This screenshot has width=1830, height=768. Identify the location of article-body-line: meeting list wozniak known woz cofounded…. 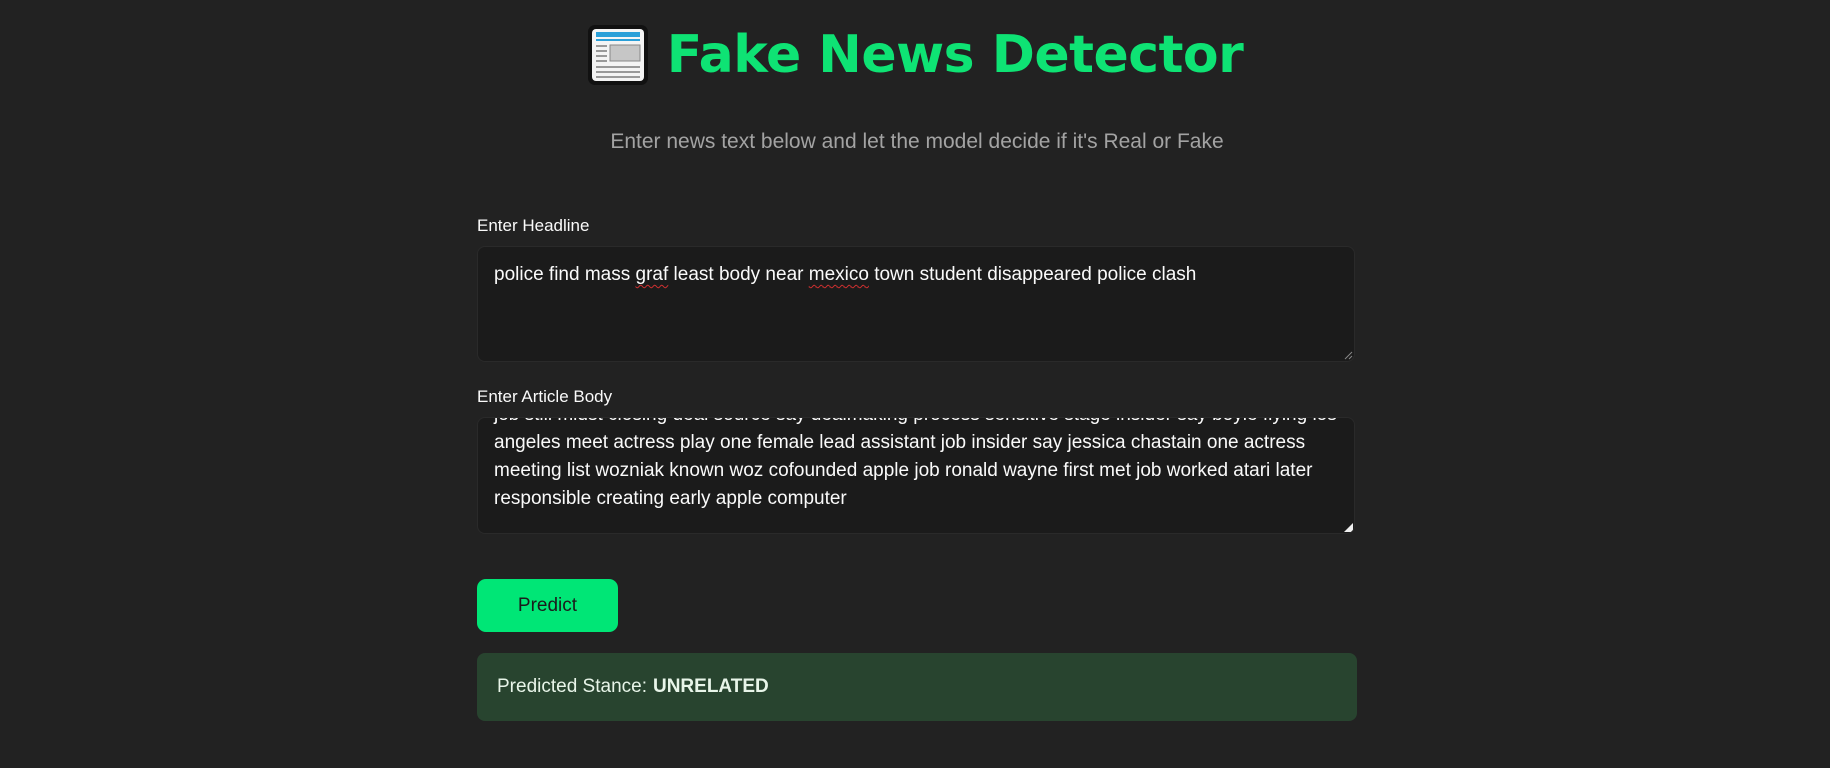
(903, 470).